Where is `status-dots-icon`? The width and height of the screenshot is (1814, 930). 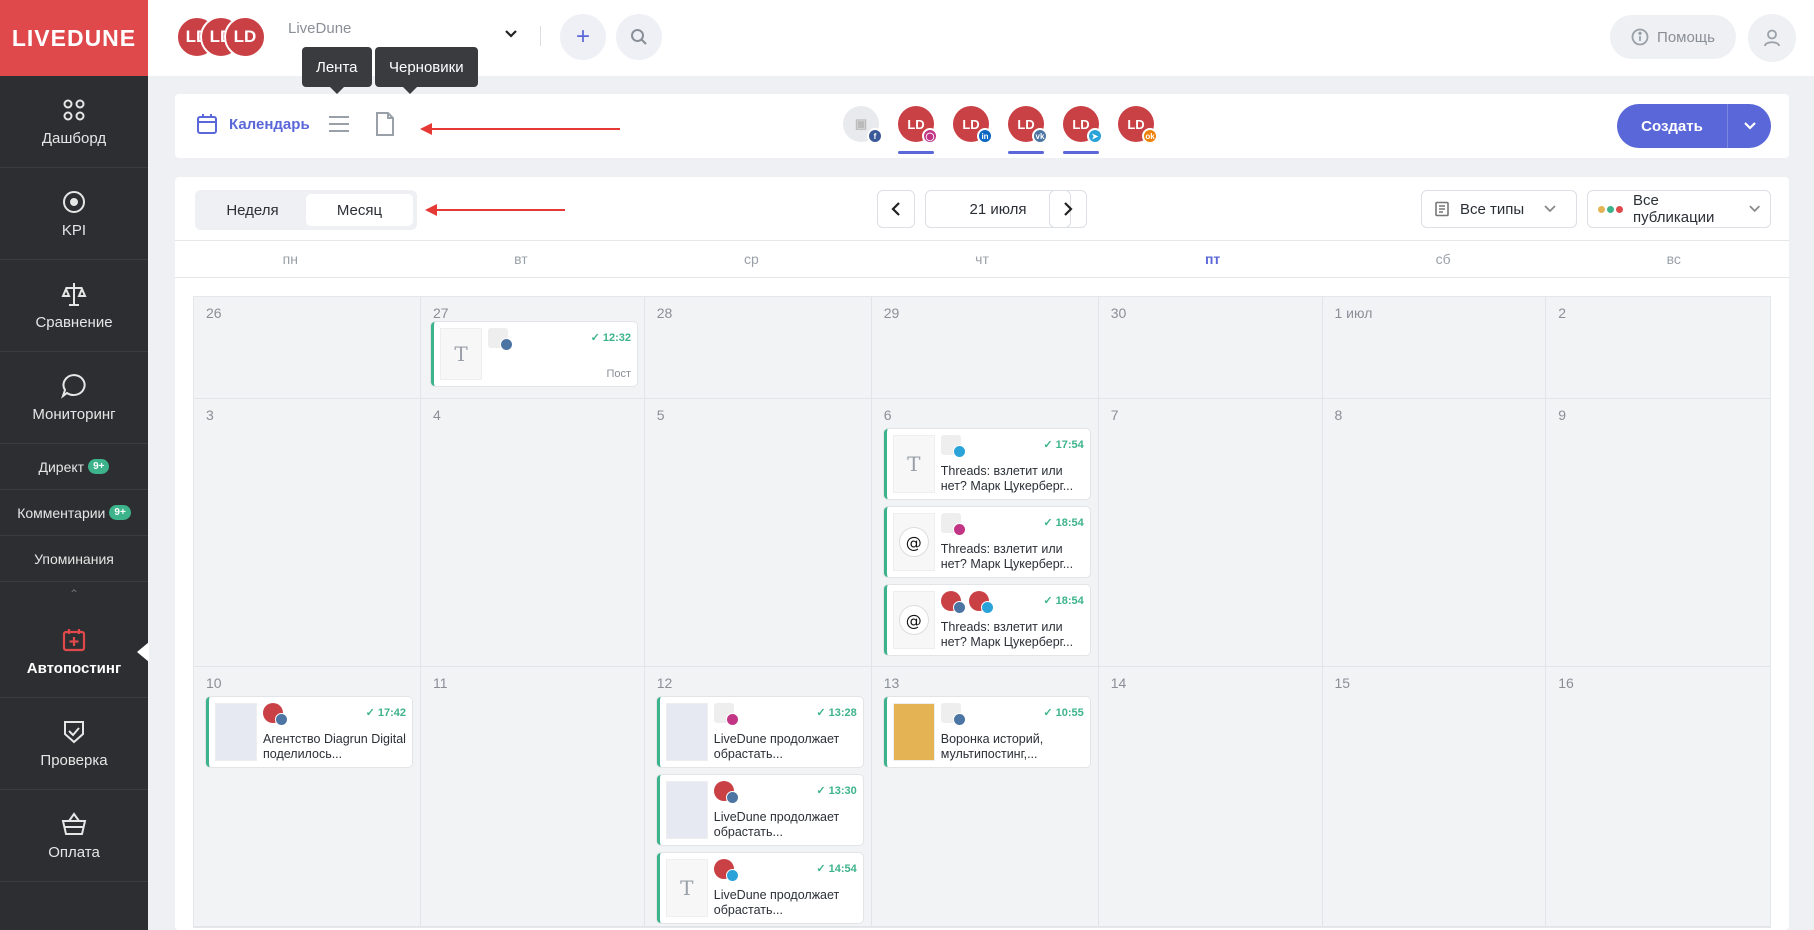 status-dots-icon is located at coordinates (1610, 209).